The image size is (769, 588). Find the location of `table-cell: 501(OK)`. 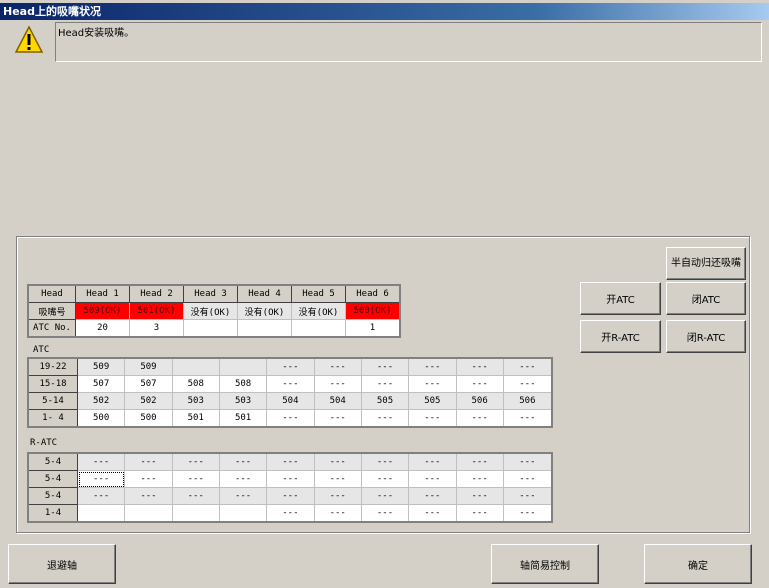

table-cell: 501(OK) is located at coordinates (156, 311).